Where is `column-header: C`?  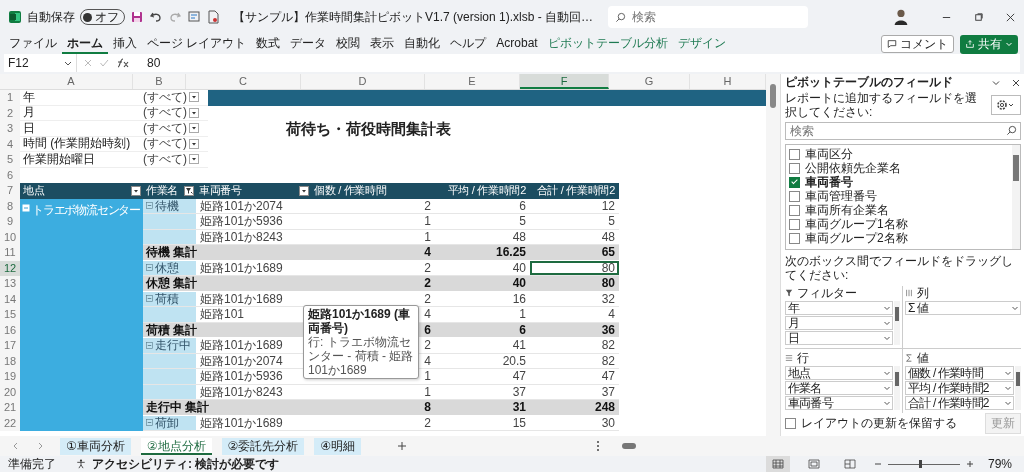
column-header: C is located at coordinates (243, 81).